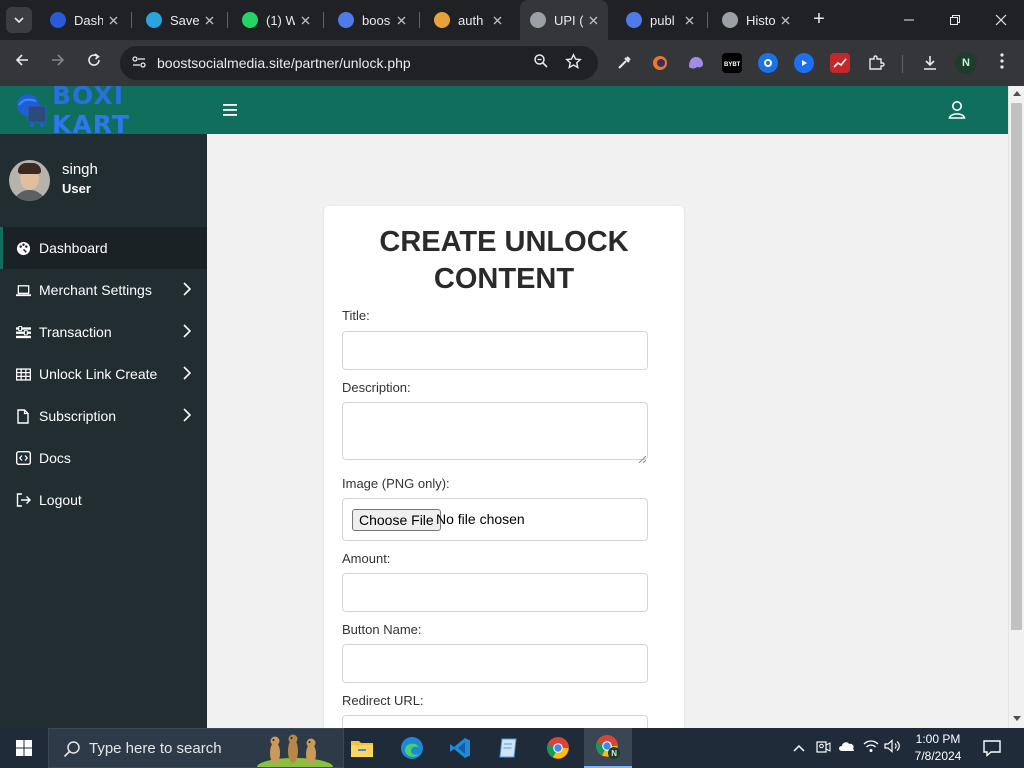 The image size is (1024, 768). I want to click on tab-label: boos, so click(376, 20).